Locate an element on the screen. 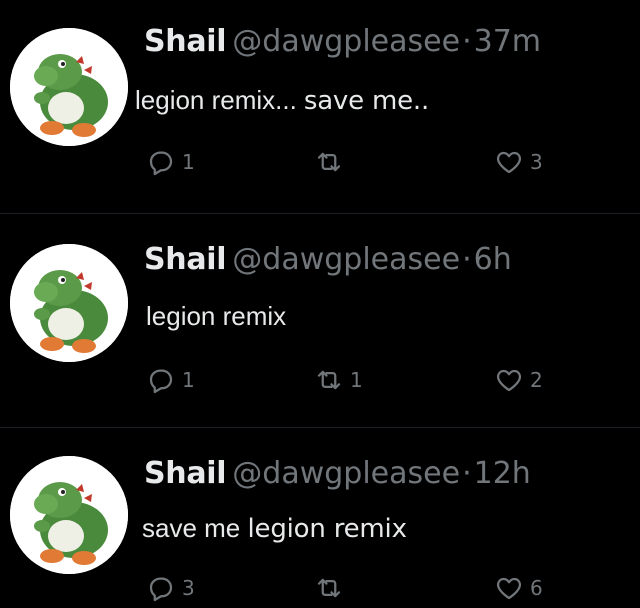  reply-count: 3 is located at coordinates (188, 588).